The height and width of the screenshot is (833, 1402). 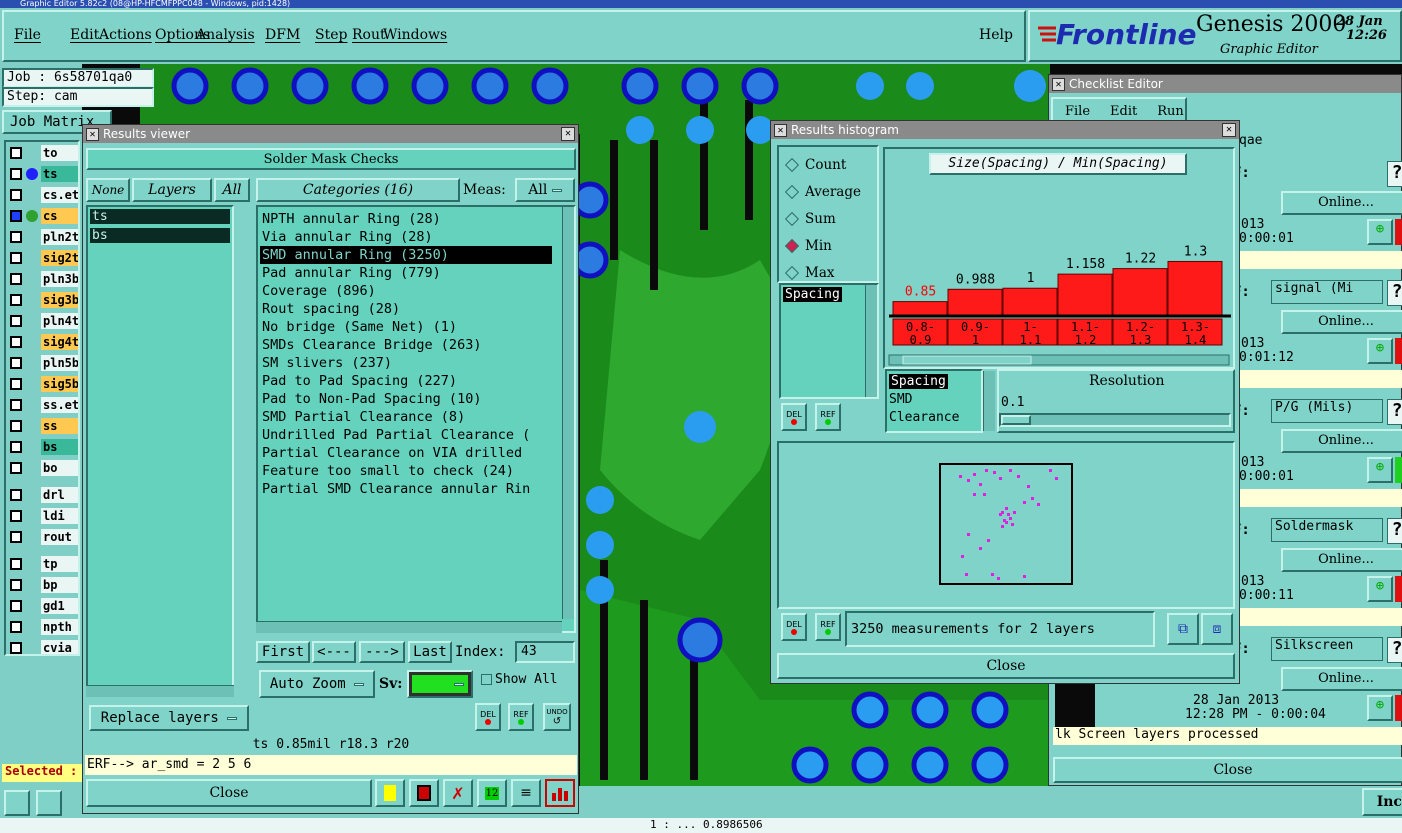 I want to click on layer-name: sig2t, so click(x=59, y=257).